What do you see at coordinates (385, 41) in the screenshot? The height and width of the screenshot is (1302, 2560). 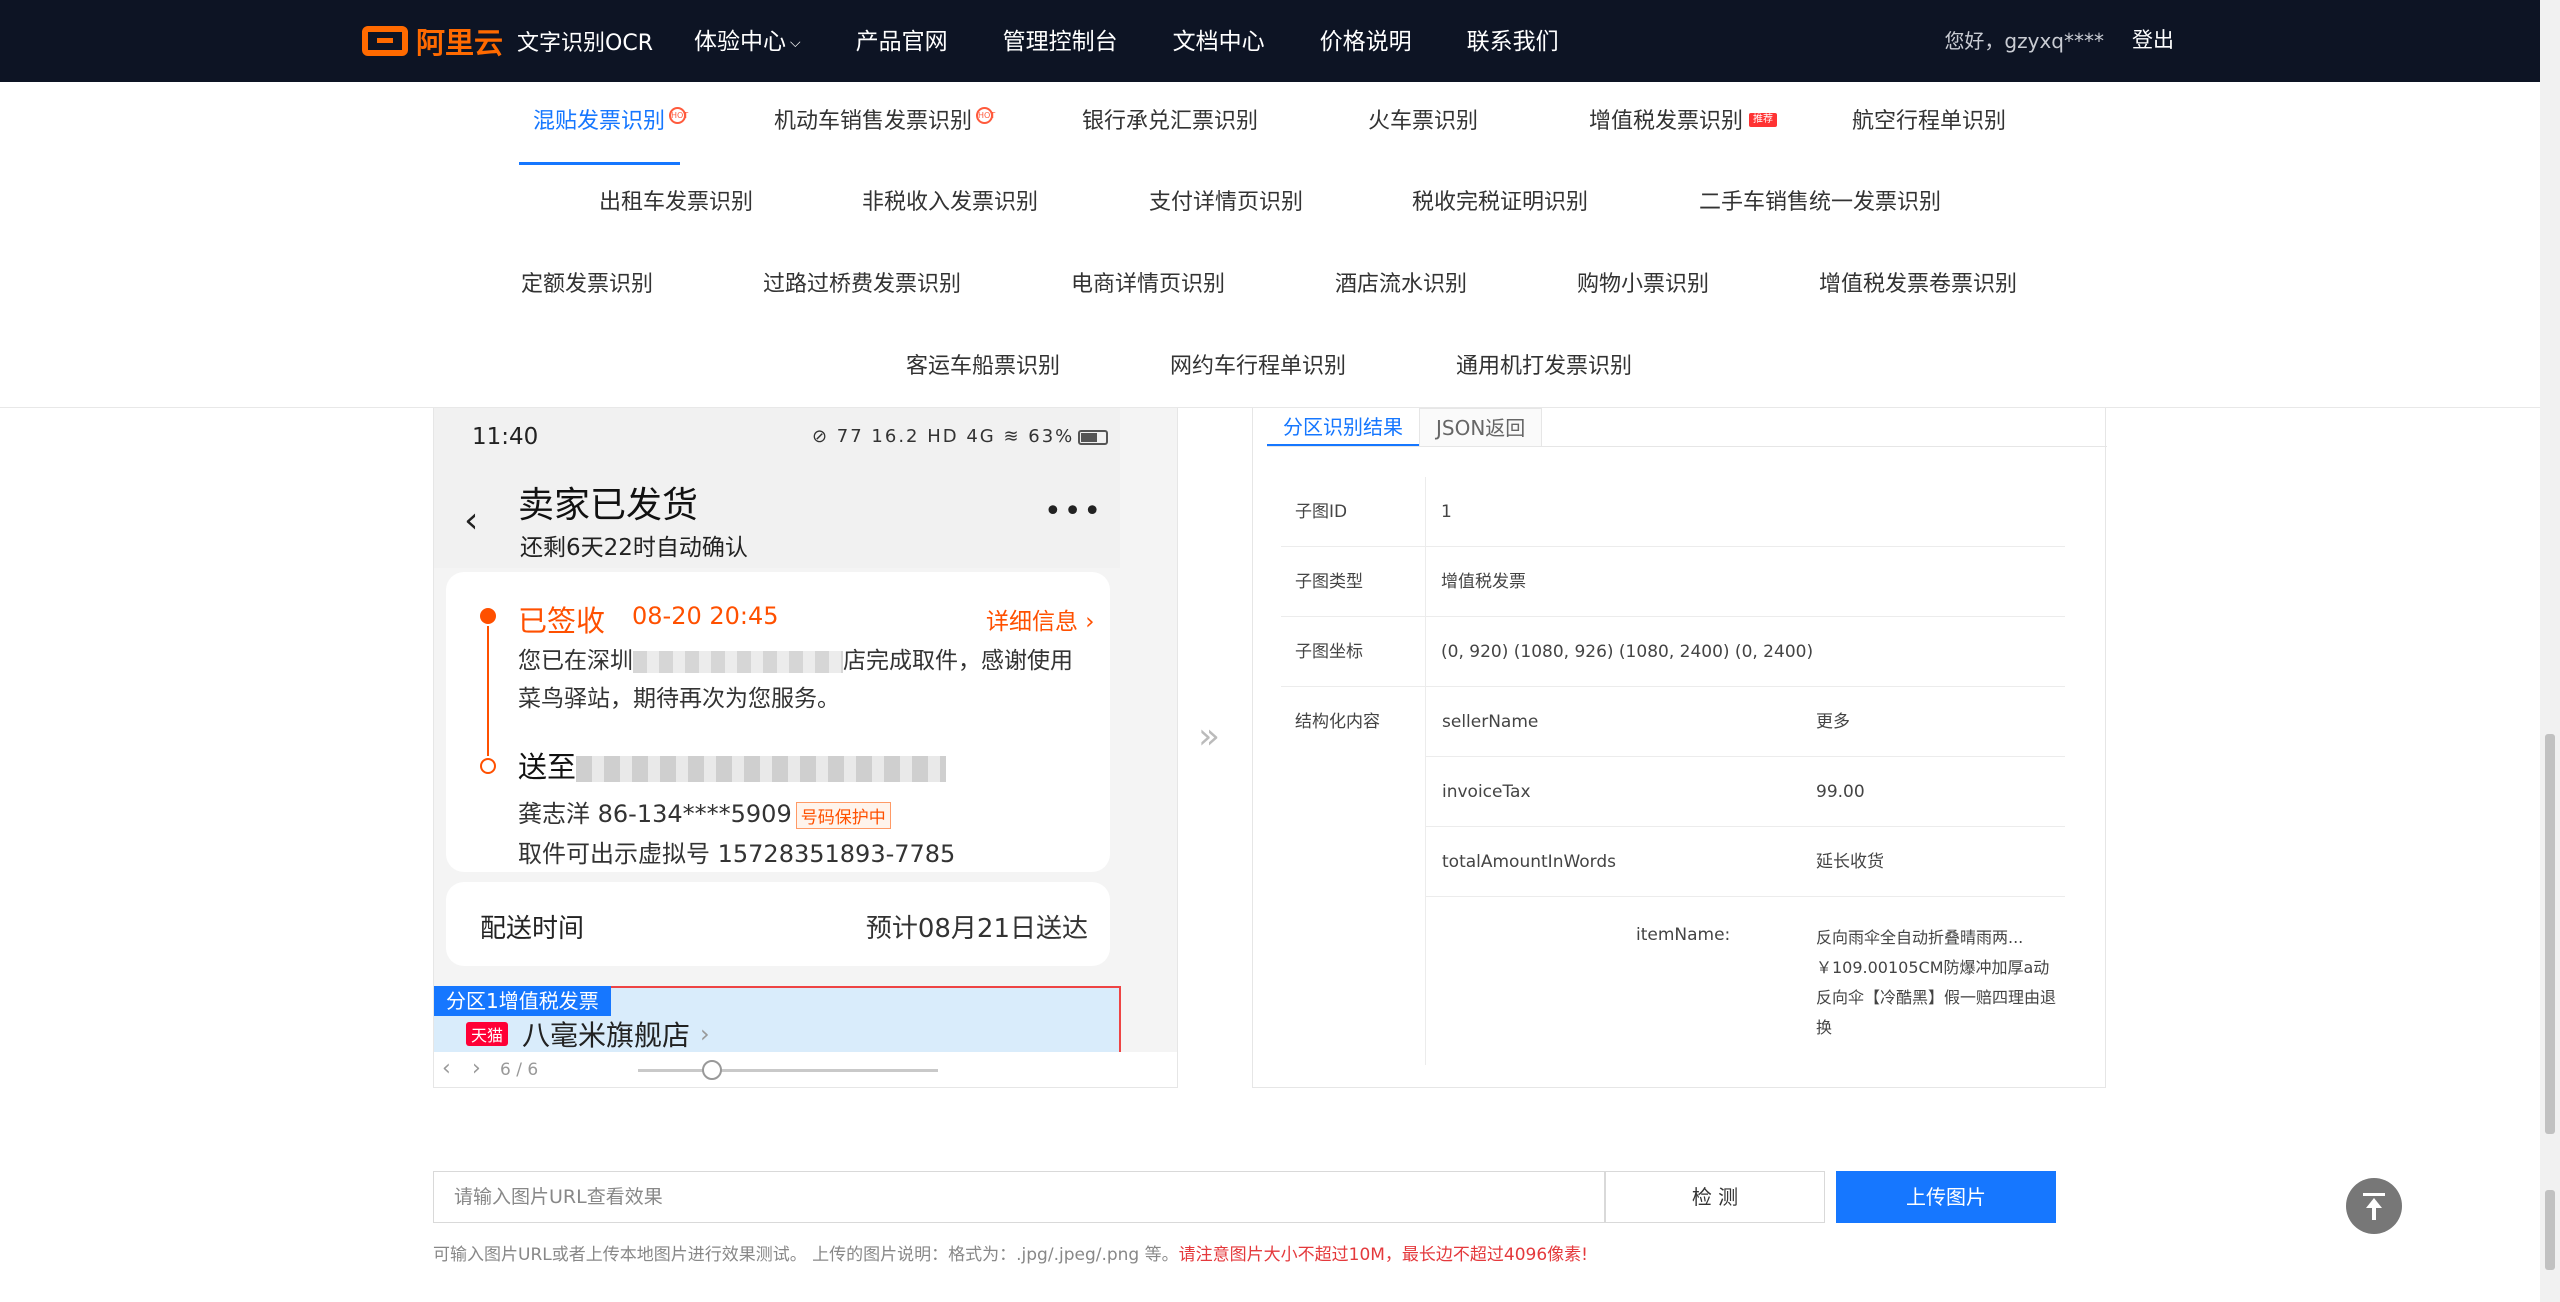 I see `aliyun-logo-icon` at bounding box center [385, 41].